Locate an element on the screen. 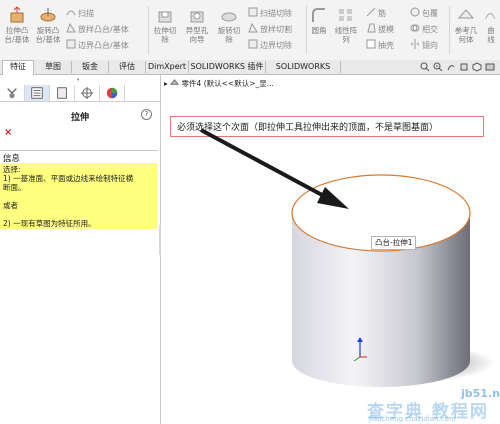 This screenshot has width=500, height=424. tab-sheet-metal: 钣金 is located at coordinates (90, 67).